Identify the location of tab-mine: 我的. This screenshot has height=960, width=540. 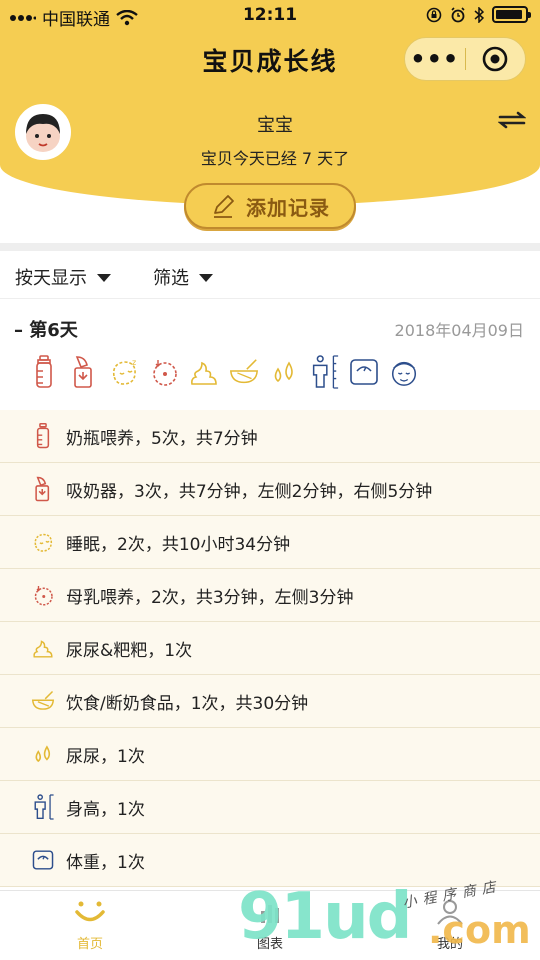
(450, 925).